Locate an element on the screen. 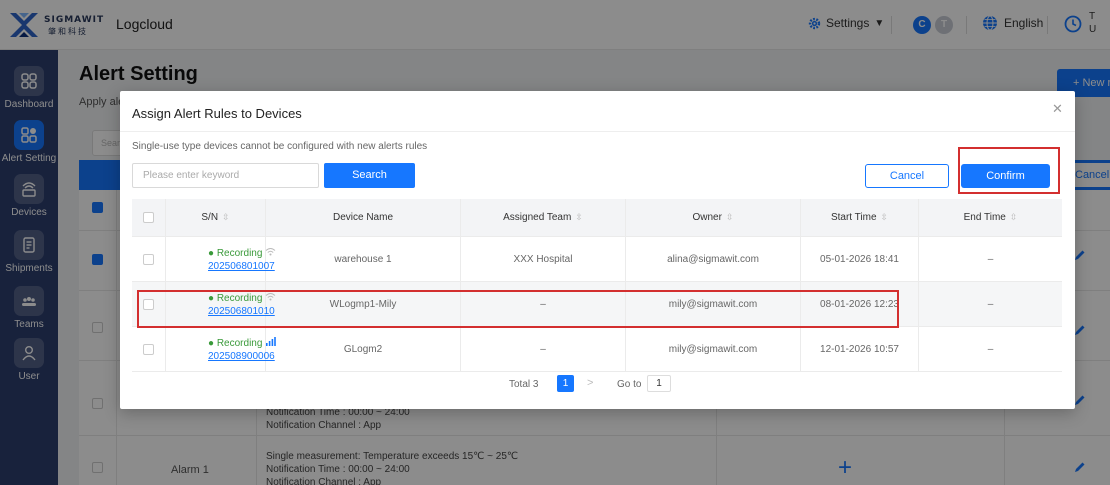 The width and height of the screenshot is (1110, 485). select-all-checkbox is located at coordinates (148, 217).